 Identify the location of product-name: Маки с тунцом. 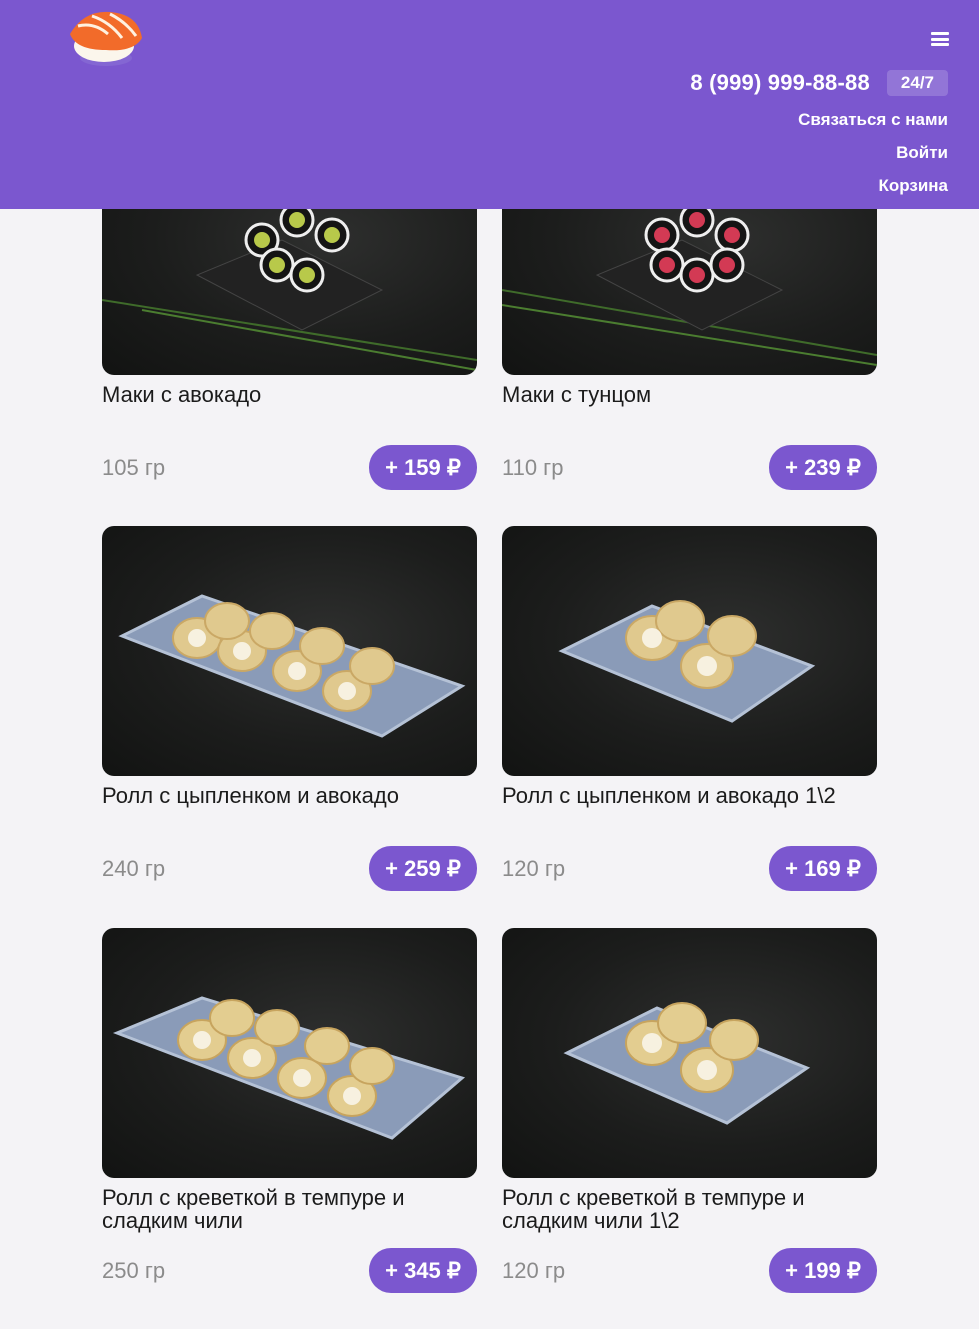
(577, 394).